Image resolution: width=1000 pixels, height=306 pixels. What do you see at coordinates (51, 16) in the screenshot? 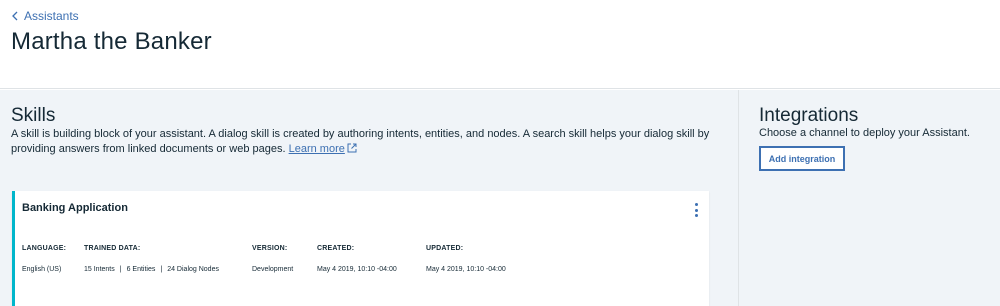
I see `breadcrumb-label: Assistants` at bounding box center [51, 16].